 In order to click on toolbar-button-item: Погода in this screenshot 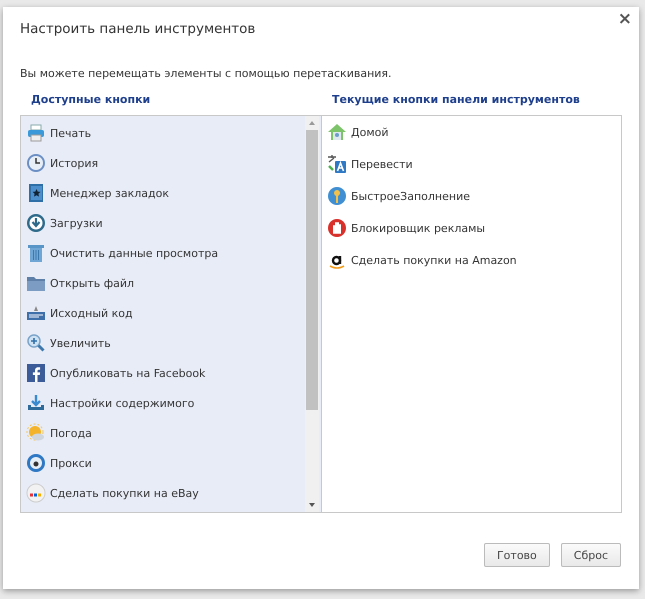, I will do `click(163, 433)`.